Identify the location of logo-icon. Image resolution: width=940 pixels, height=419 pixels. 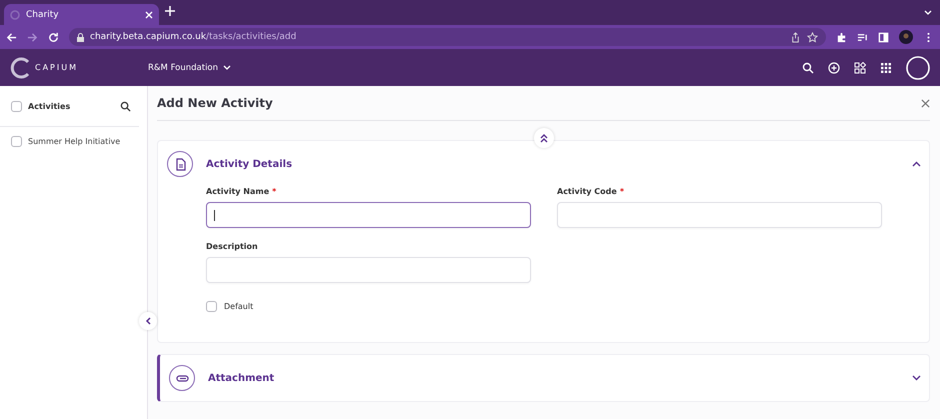
(21, 67).